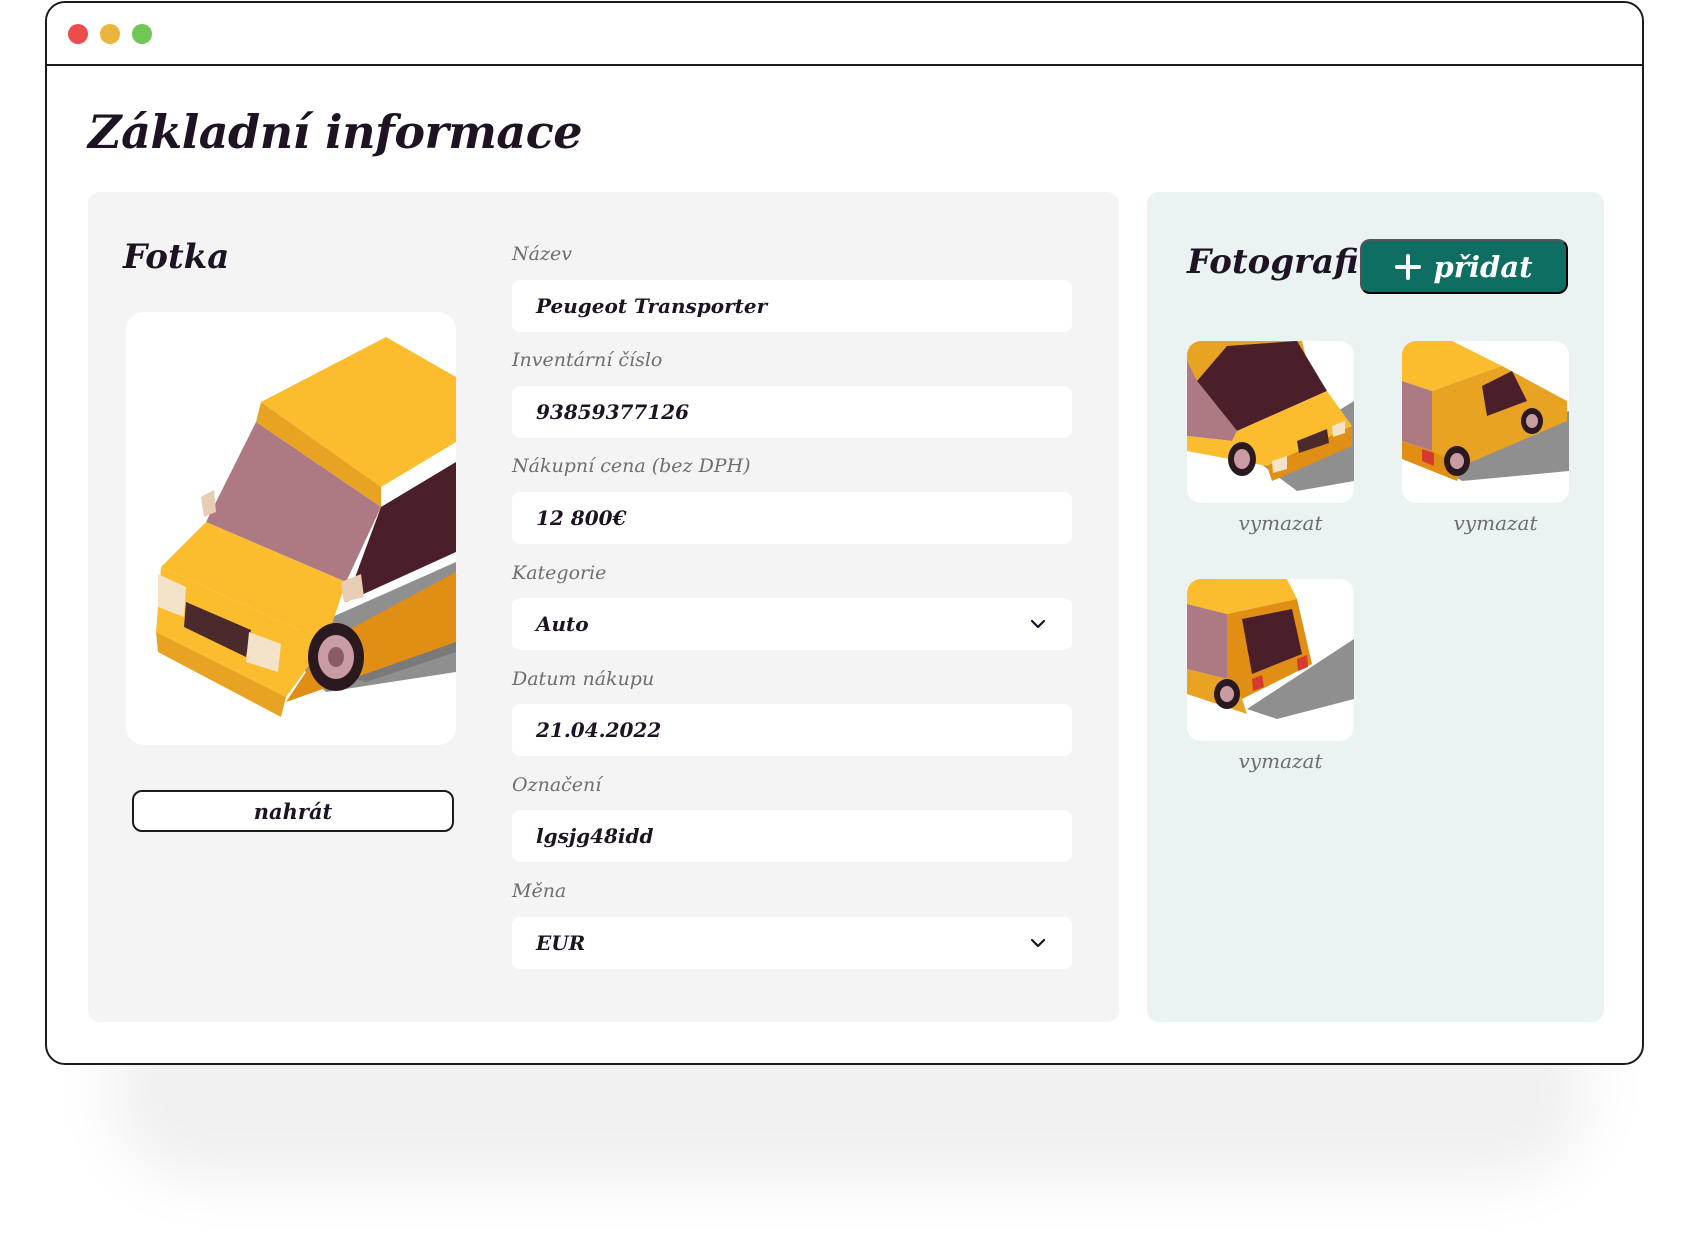  I want to click on upload-photo-button: nahrát, so click(293, 811).